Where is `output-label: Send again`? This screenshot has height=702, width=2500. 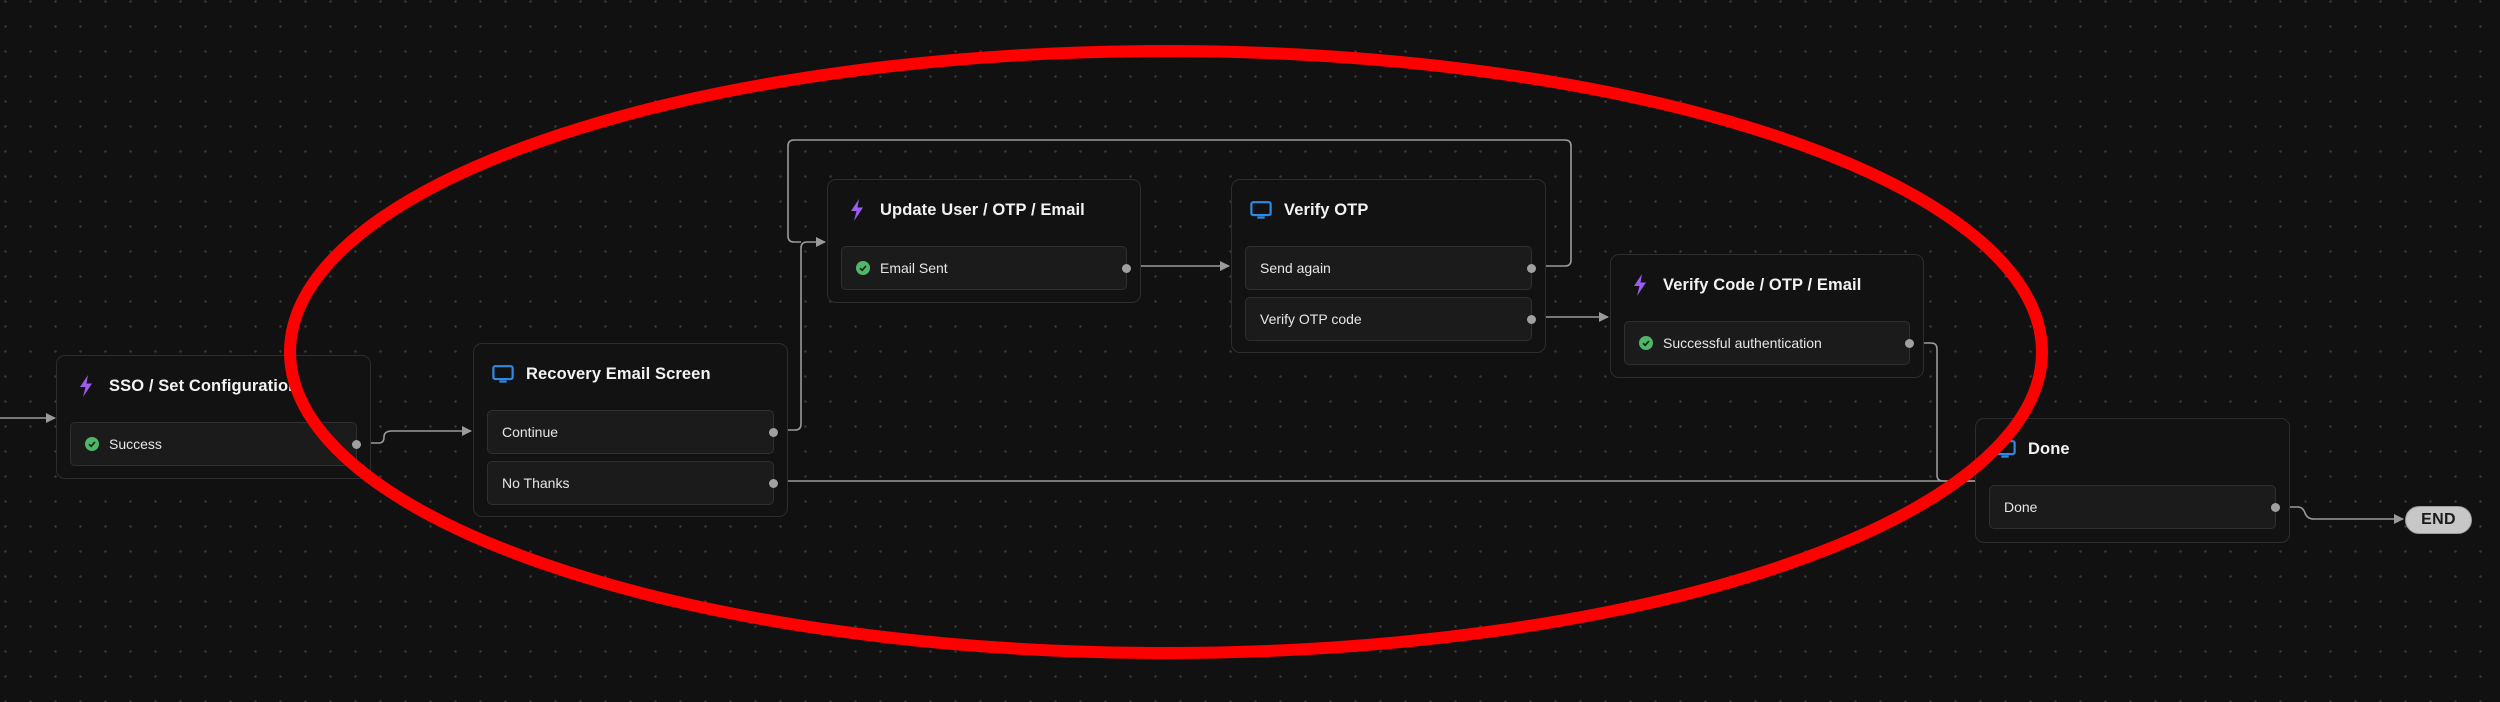
output-label: Send again is located at coordinates (1295, 268).